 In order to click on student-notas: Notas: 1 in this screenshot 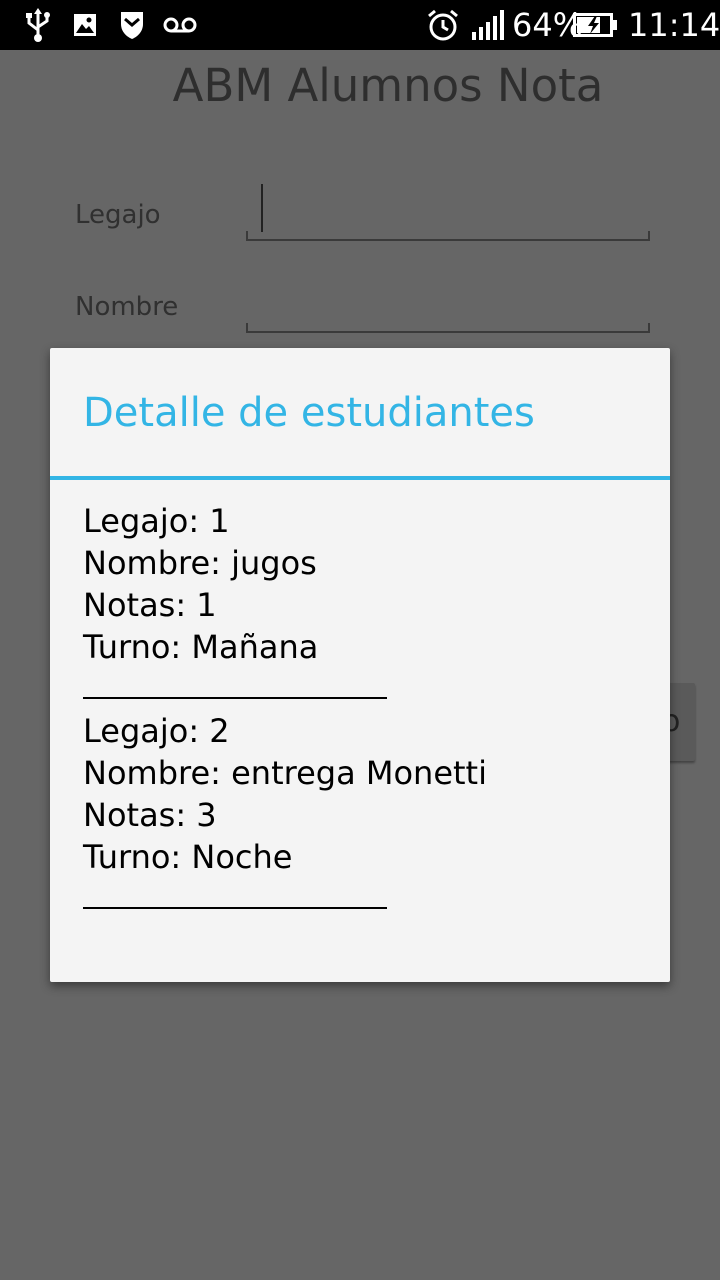, I will do `click(150, 605)`.